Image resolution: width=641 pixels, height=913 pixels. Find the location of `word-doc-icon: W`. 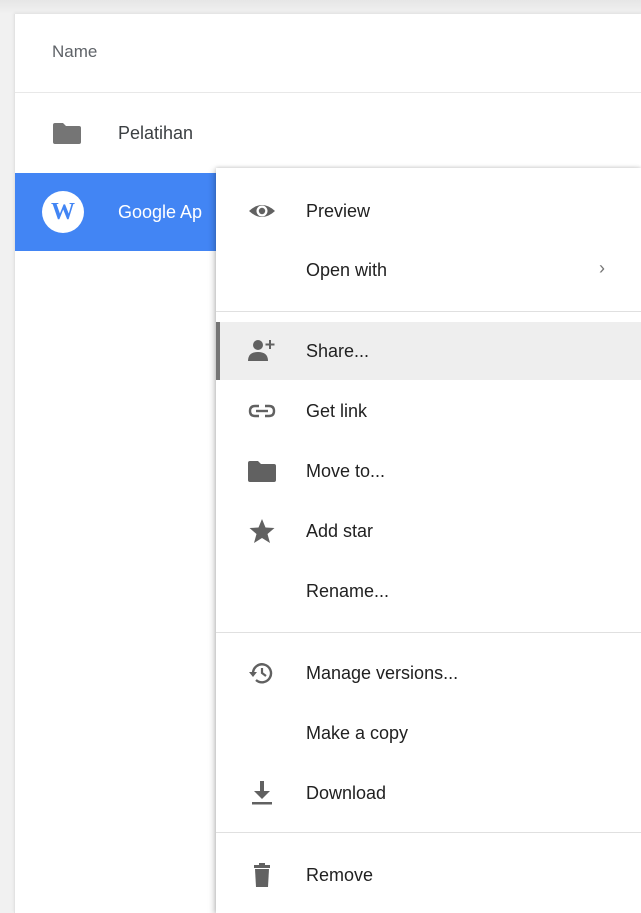

word-doc-icon: W is located at coordinates (63, 212).